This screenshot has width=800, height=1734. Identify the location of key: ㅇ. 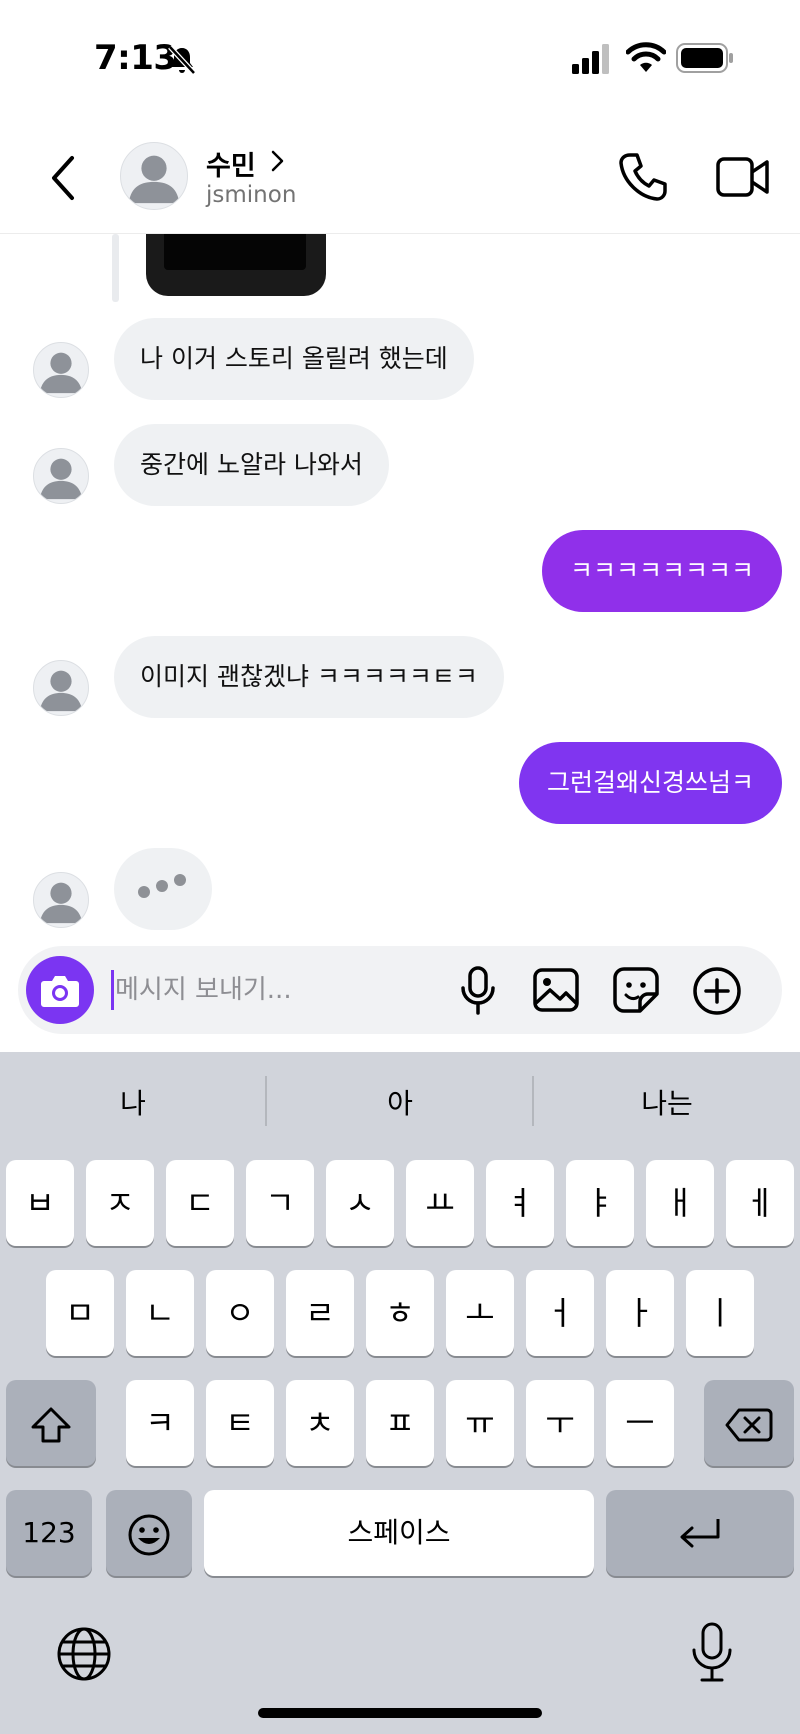
(240, 1313).